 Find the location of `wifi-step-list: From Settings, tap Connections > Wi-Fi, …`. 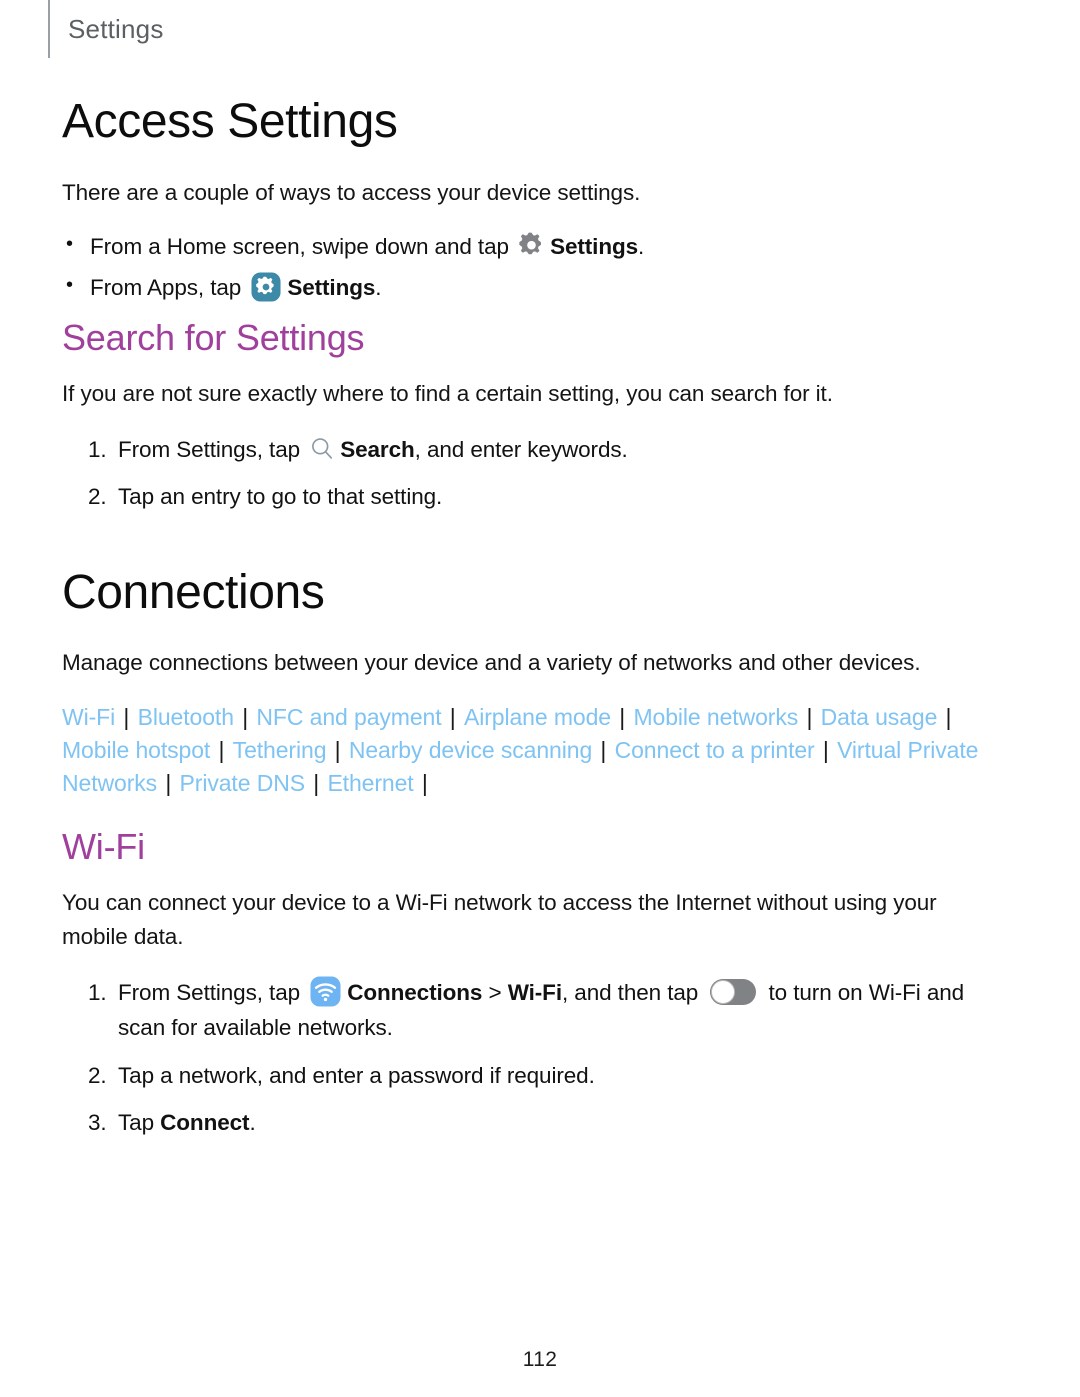

wifi-step-list: From Settings, tap Connections > Wi-Fi, … is located at coordinates (531, 1058).